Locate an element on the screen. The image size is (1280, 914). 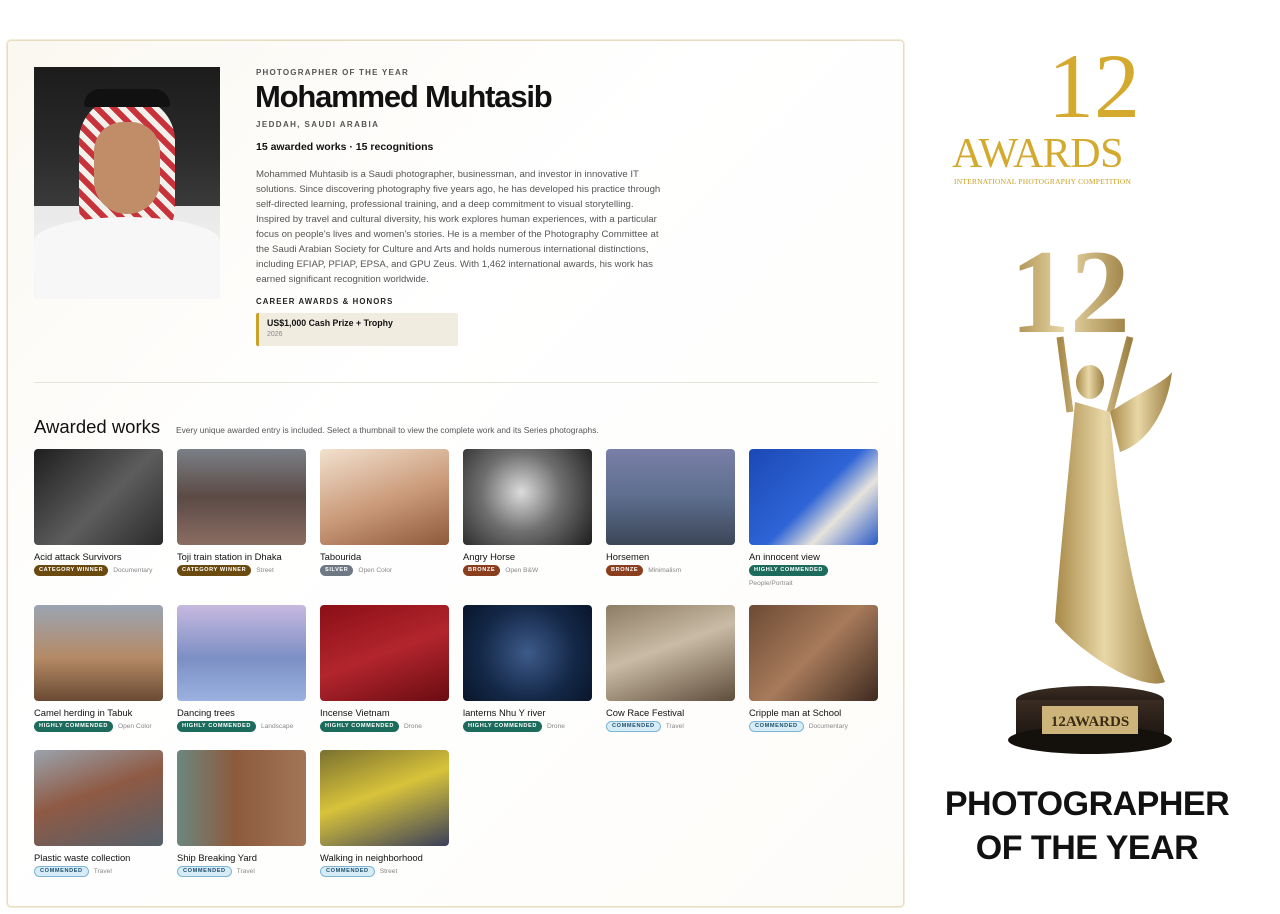
work-meta: CATEGORY WINNER Street is located at coordinates (241, 570).